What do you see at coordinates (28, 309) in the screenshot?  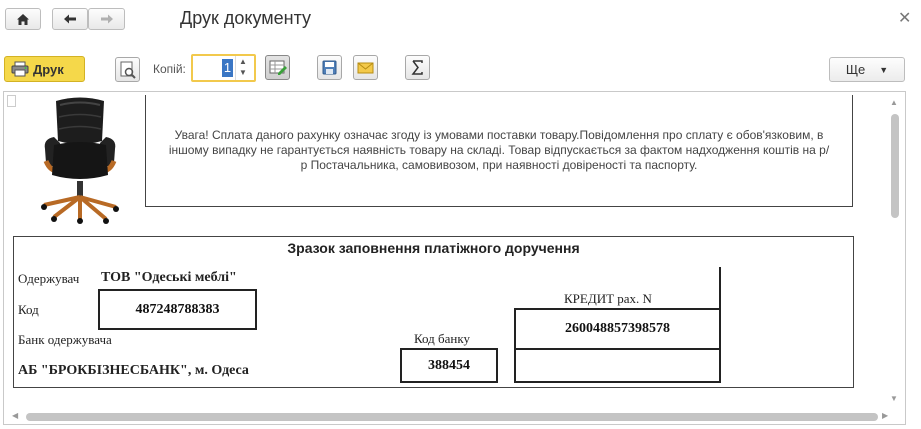 I see `code-label: Код` at bounding box center [28, 309].